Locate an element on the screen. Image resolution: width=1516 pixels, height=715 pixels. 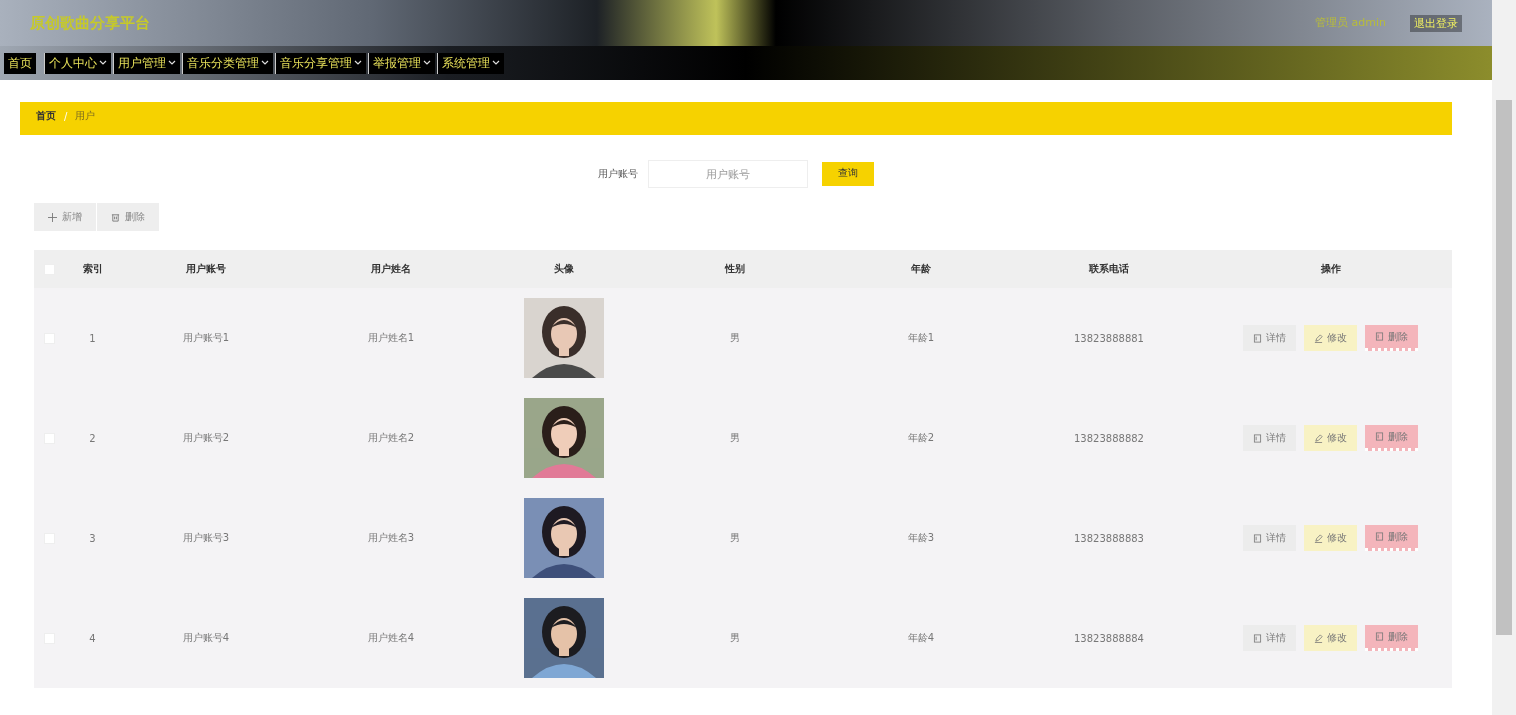
table-cell-text: 用户姓名1 is located at coordinates (391, 338).